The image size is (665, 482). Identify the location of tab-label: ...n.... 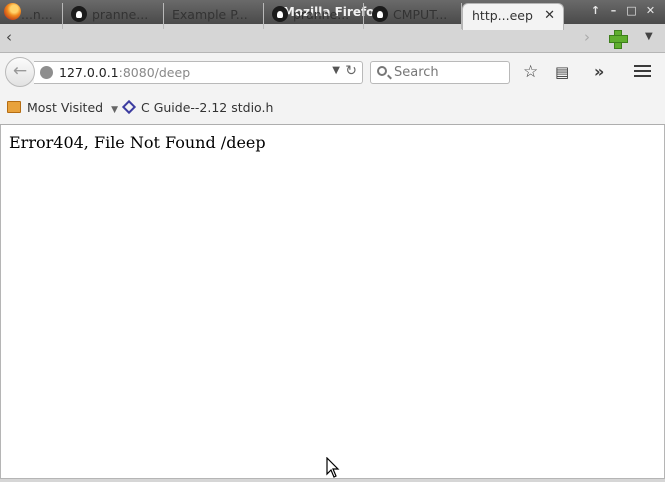
(37, 14).